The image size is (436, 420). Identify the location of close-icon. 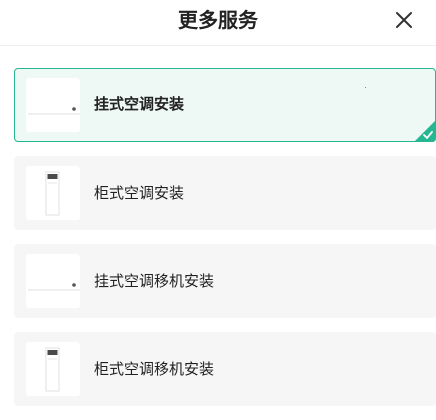
(404, 20).